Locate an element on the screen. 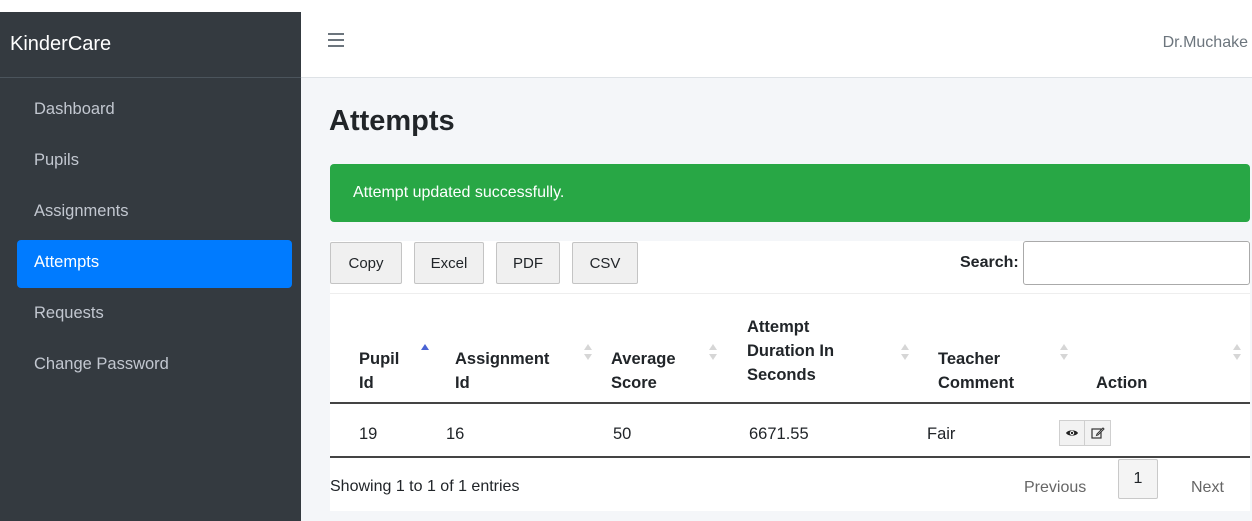 The image size is (1252, 521). column-header-average-score: Average Score is located at coordinates (643, 371).